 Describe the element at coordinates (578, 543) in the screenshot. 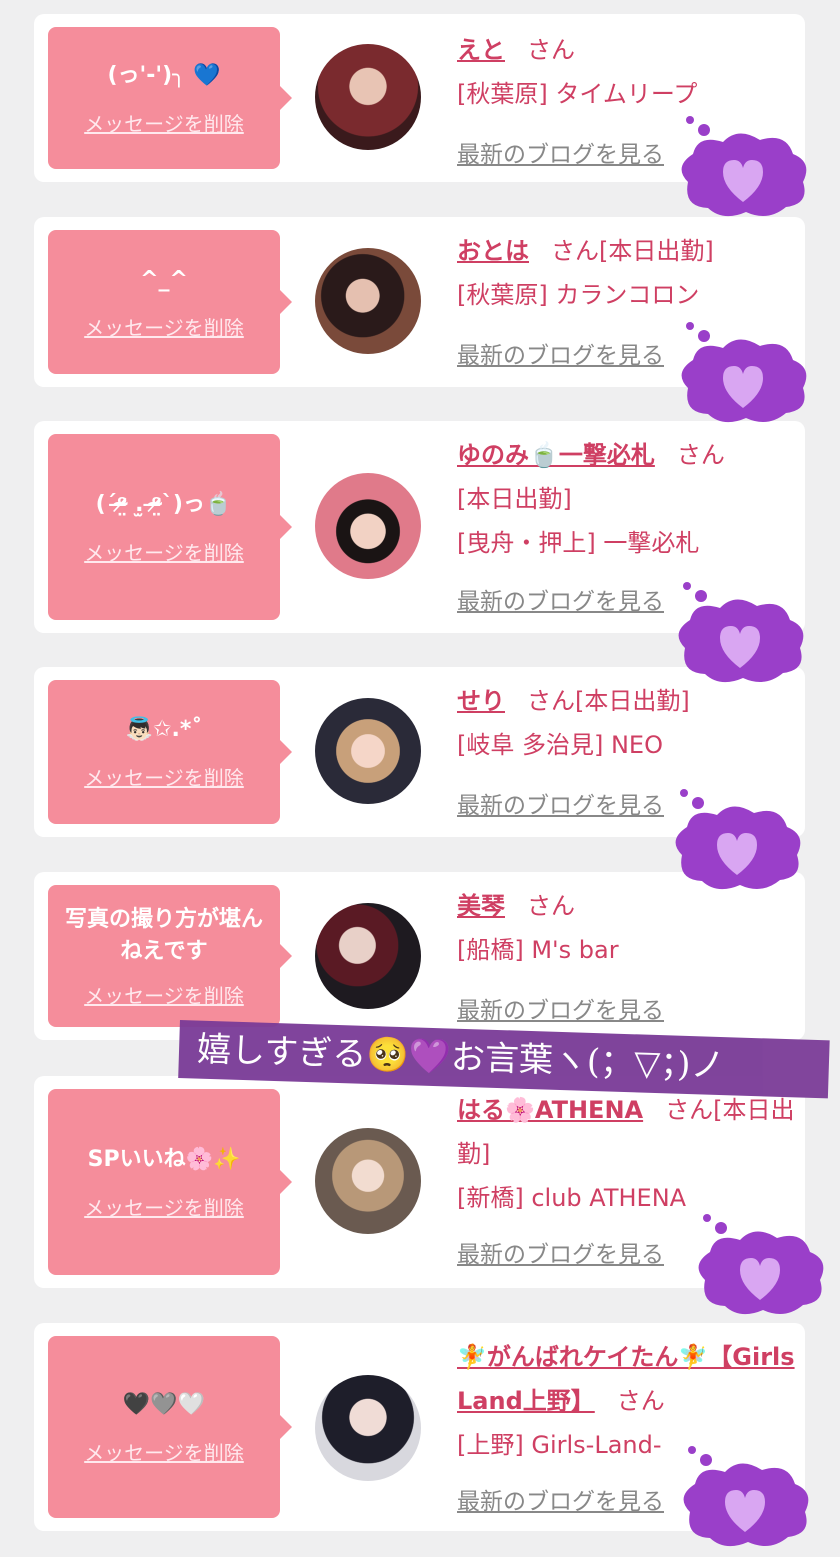

I see `shop-label: [曳舟・押上] 一撃必札` at that location.